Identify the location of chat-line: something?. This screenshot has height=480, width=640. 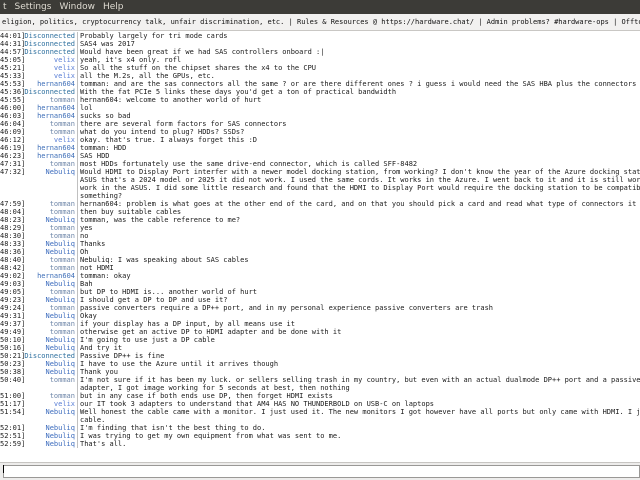
(320, 196).